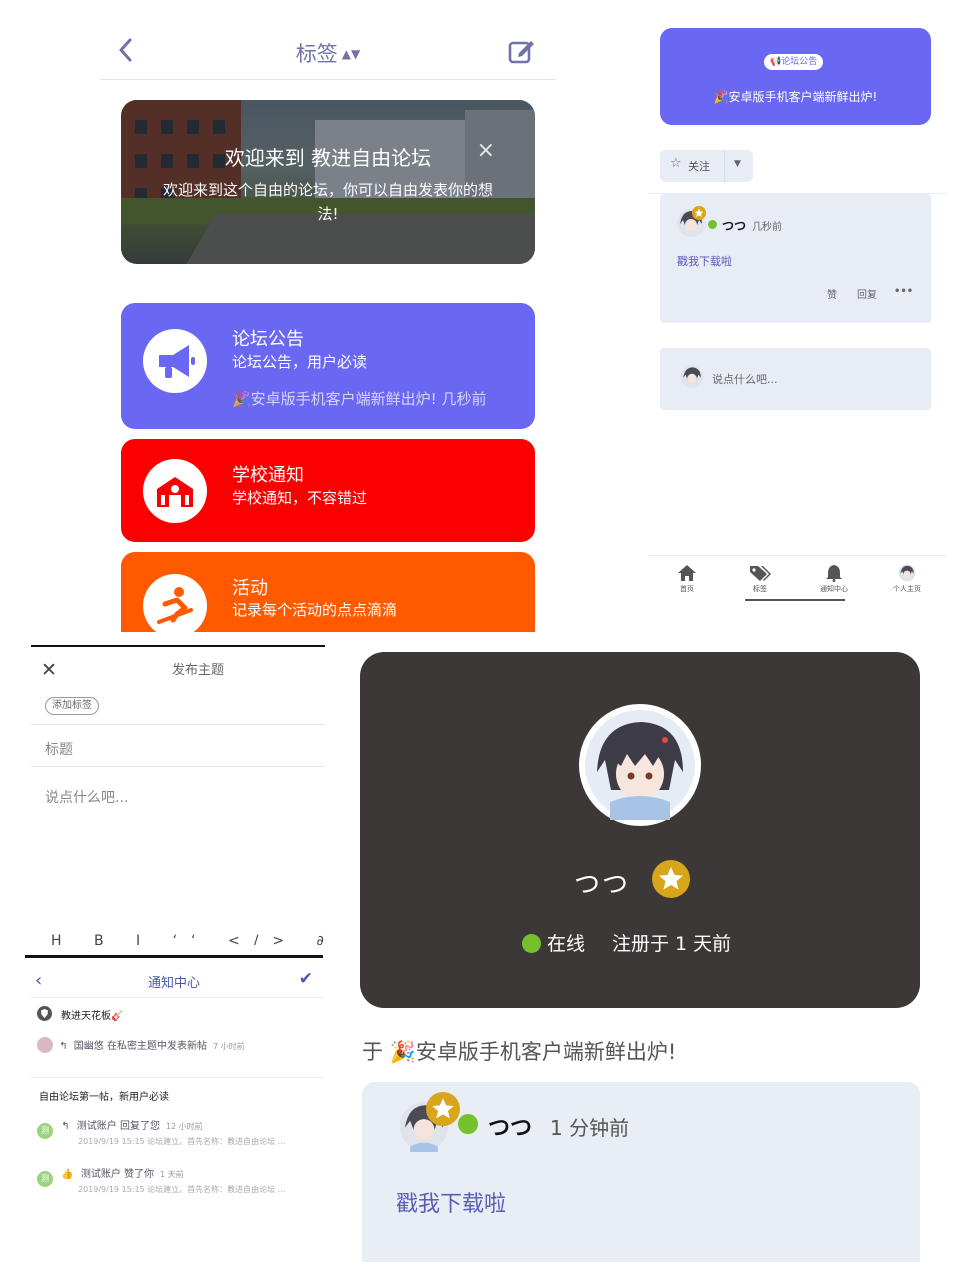  I want to click on tags-title-dropdown: 标签 ▲▼, so click(328, 53).